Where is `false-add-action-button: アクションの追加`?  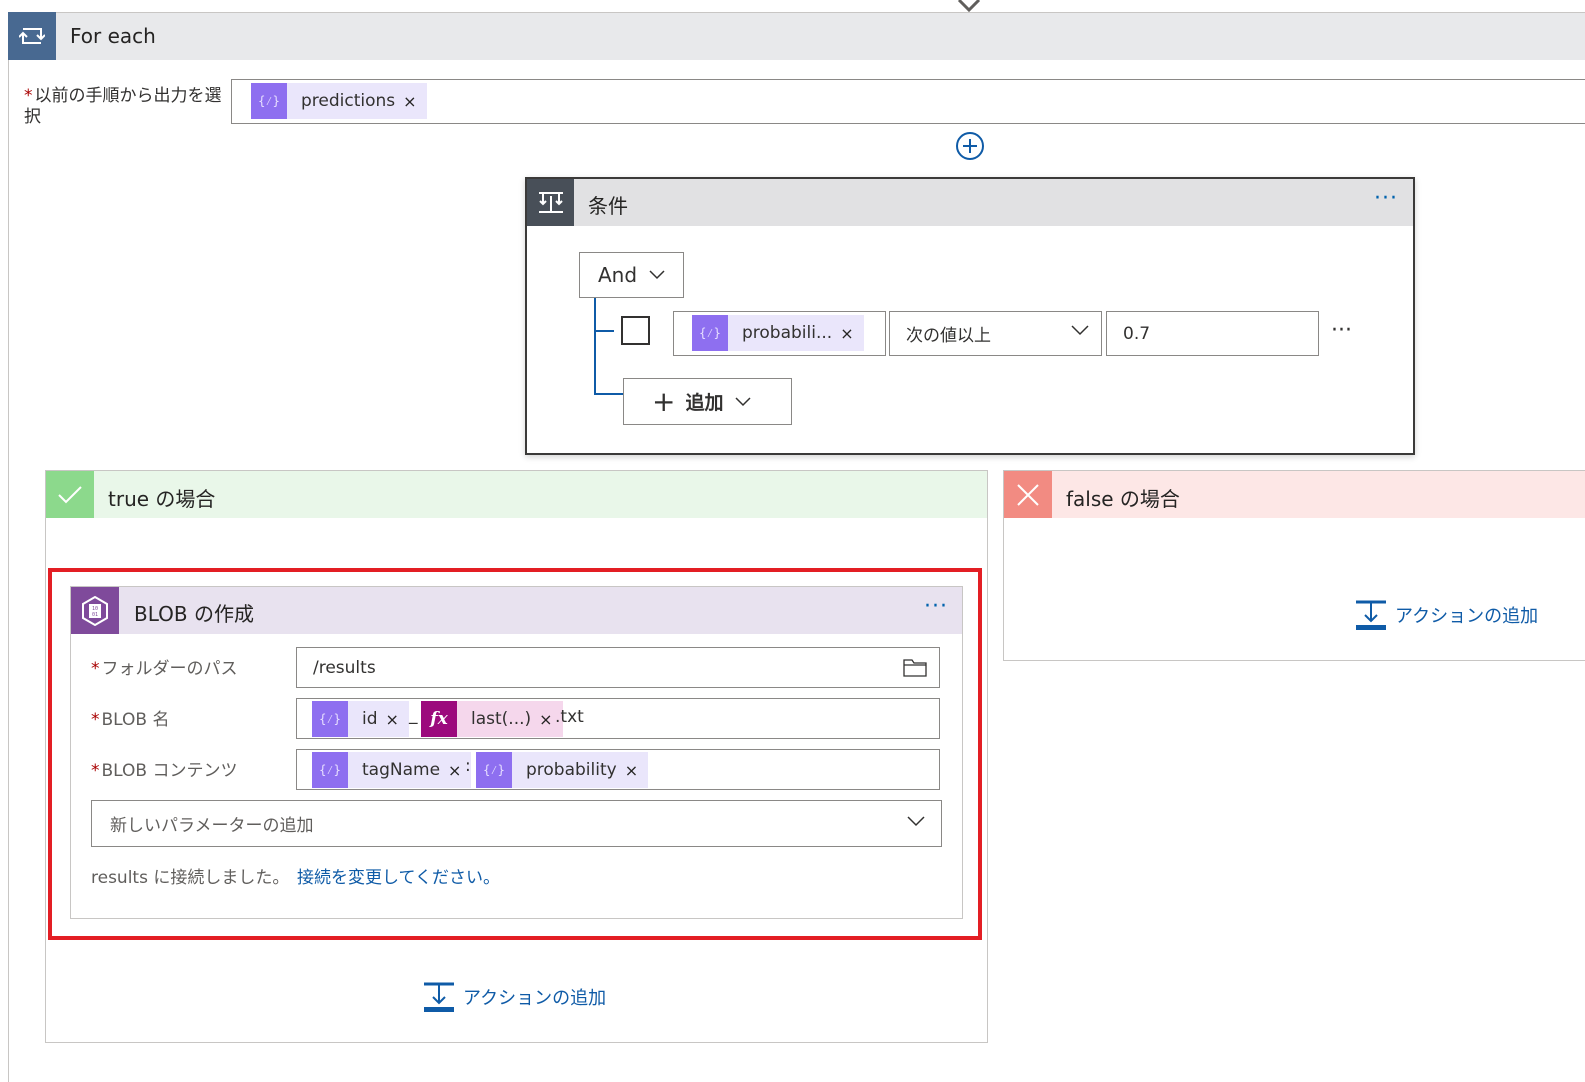
false-add-action-button: アクションの追加 is located at coordinates (1446, 615).